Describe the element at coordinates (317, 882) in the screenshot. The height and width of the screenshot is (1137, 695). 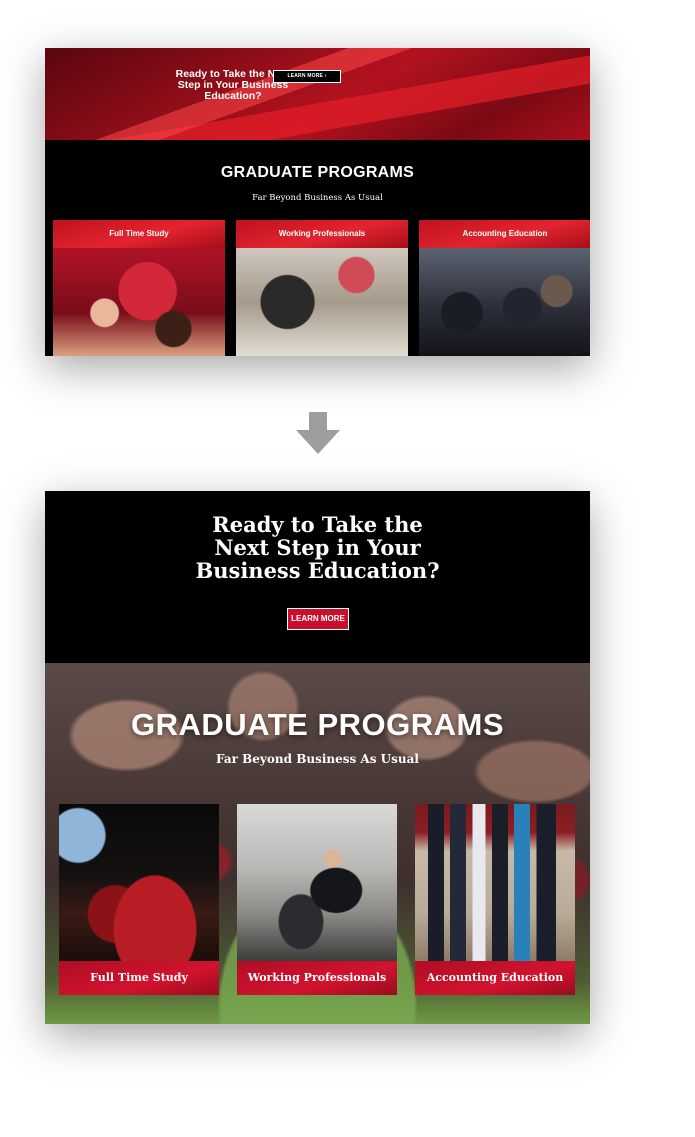
I see `speaker-photo` at that location.